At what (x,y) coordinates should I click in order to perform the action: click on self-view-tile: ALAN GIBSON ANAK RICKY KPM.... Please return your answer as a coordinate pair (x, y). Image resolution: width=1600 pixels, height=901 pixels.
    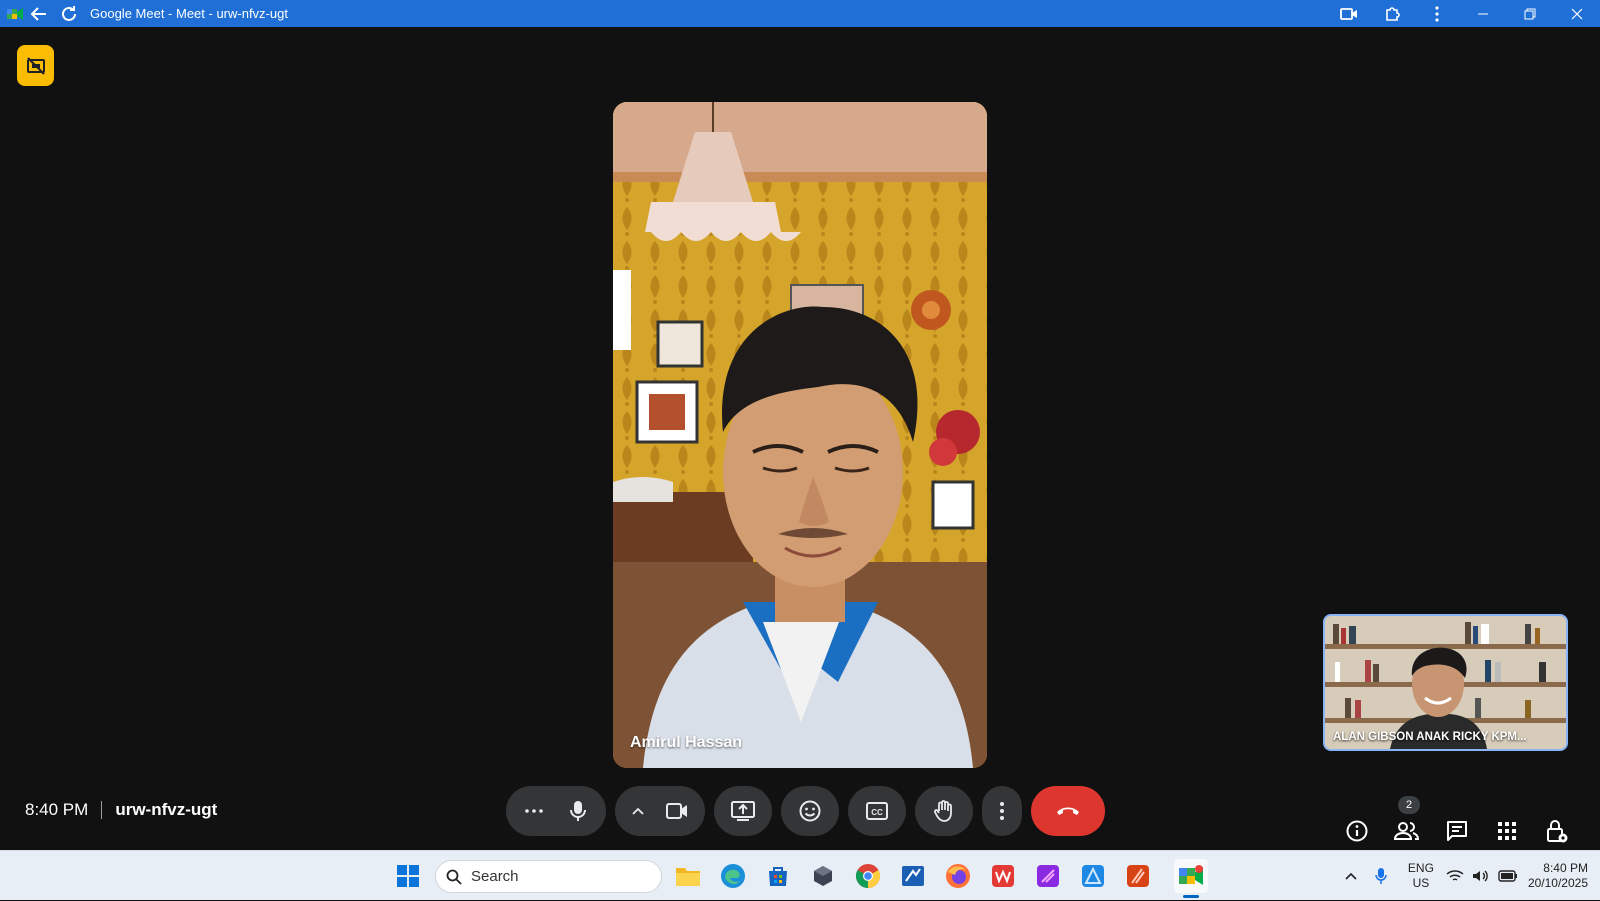
    Looking at the image, I should click on (1445, 682).